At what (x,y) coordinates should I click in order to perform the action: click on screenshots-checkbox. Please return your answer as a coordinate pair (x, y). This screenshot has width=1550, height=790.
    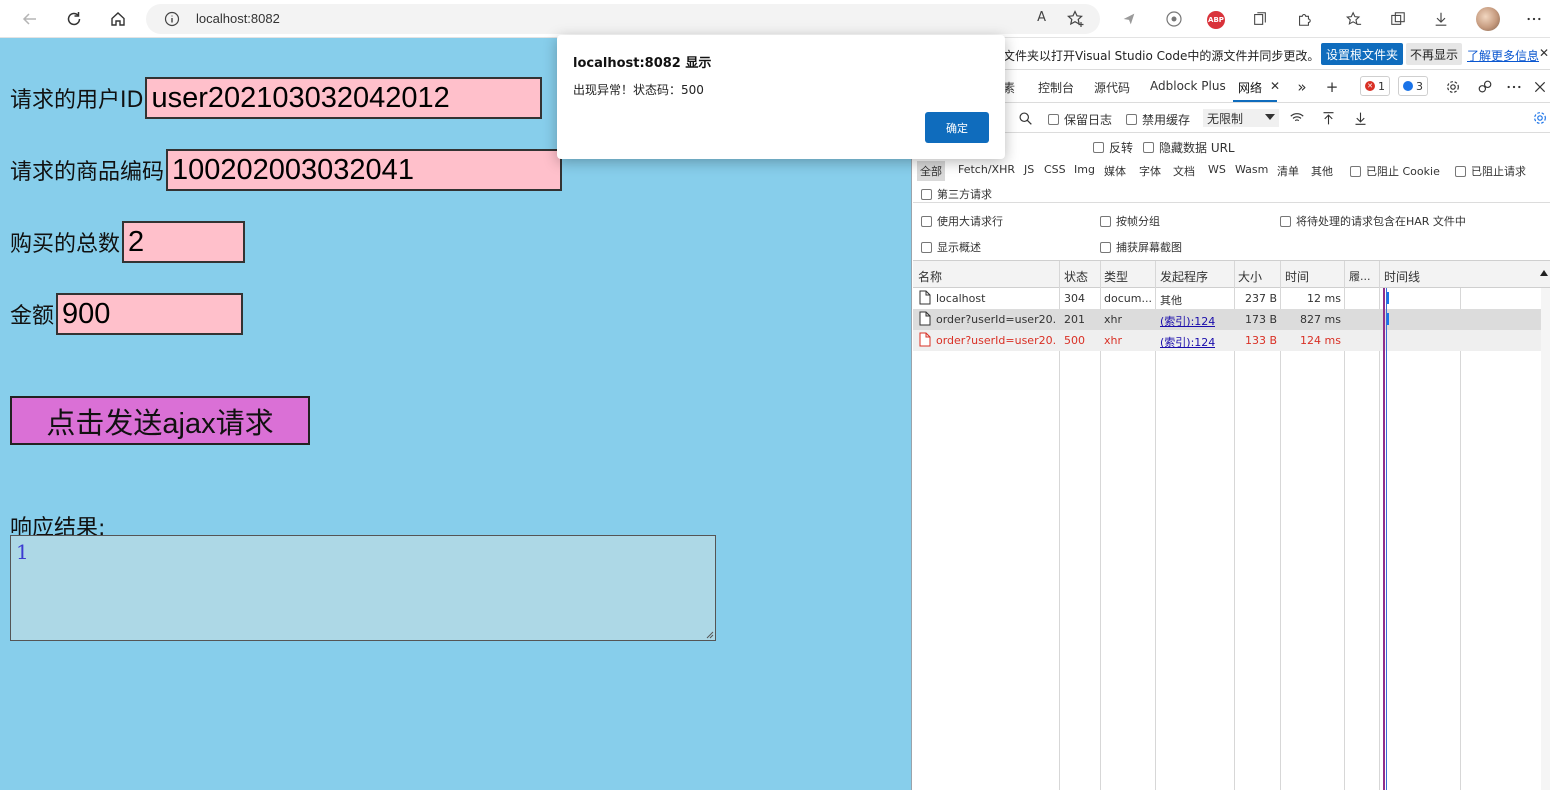
    Looking at the image, I should click on (1105, 247).